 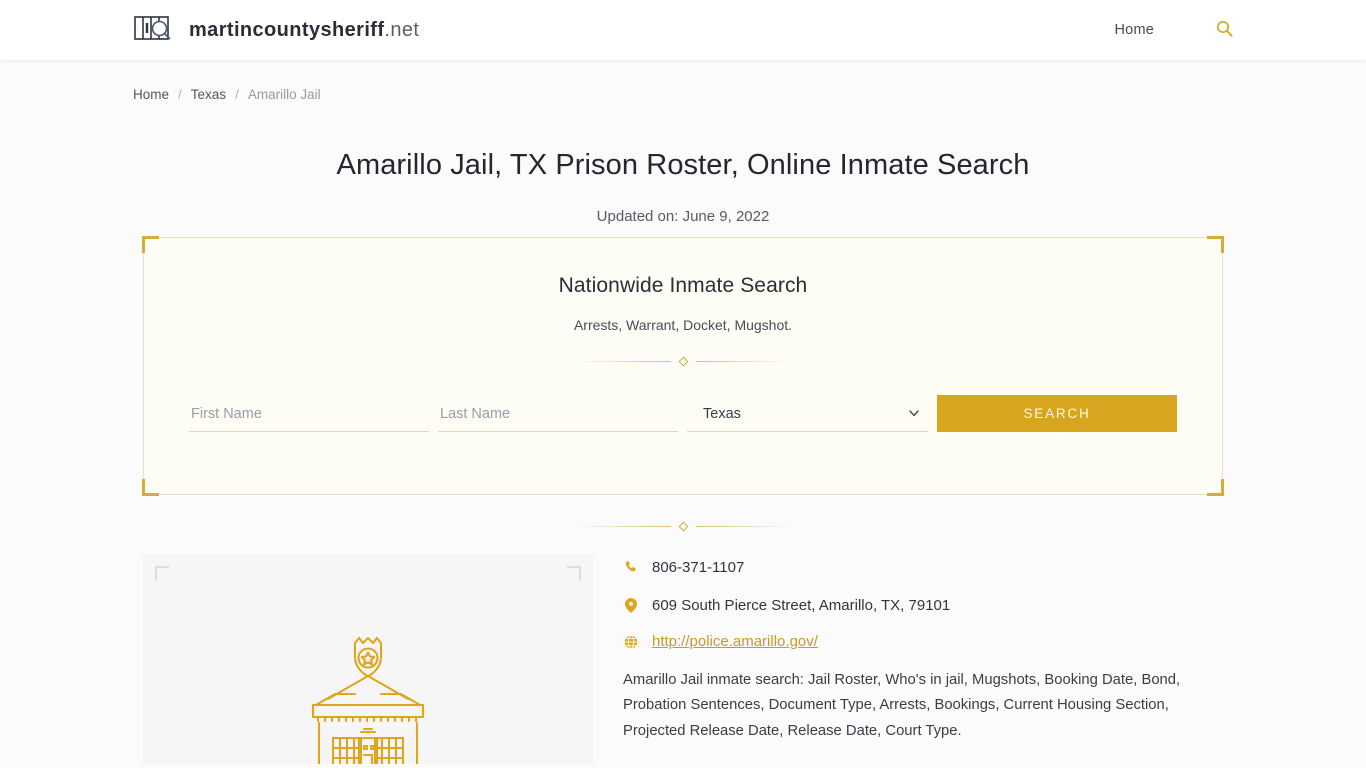 I want to click on brand-name: martincountysheriff.net, so click(x=304, y=30).